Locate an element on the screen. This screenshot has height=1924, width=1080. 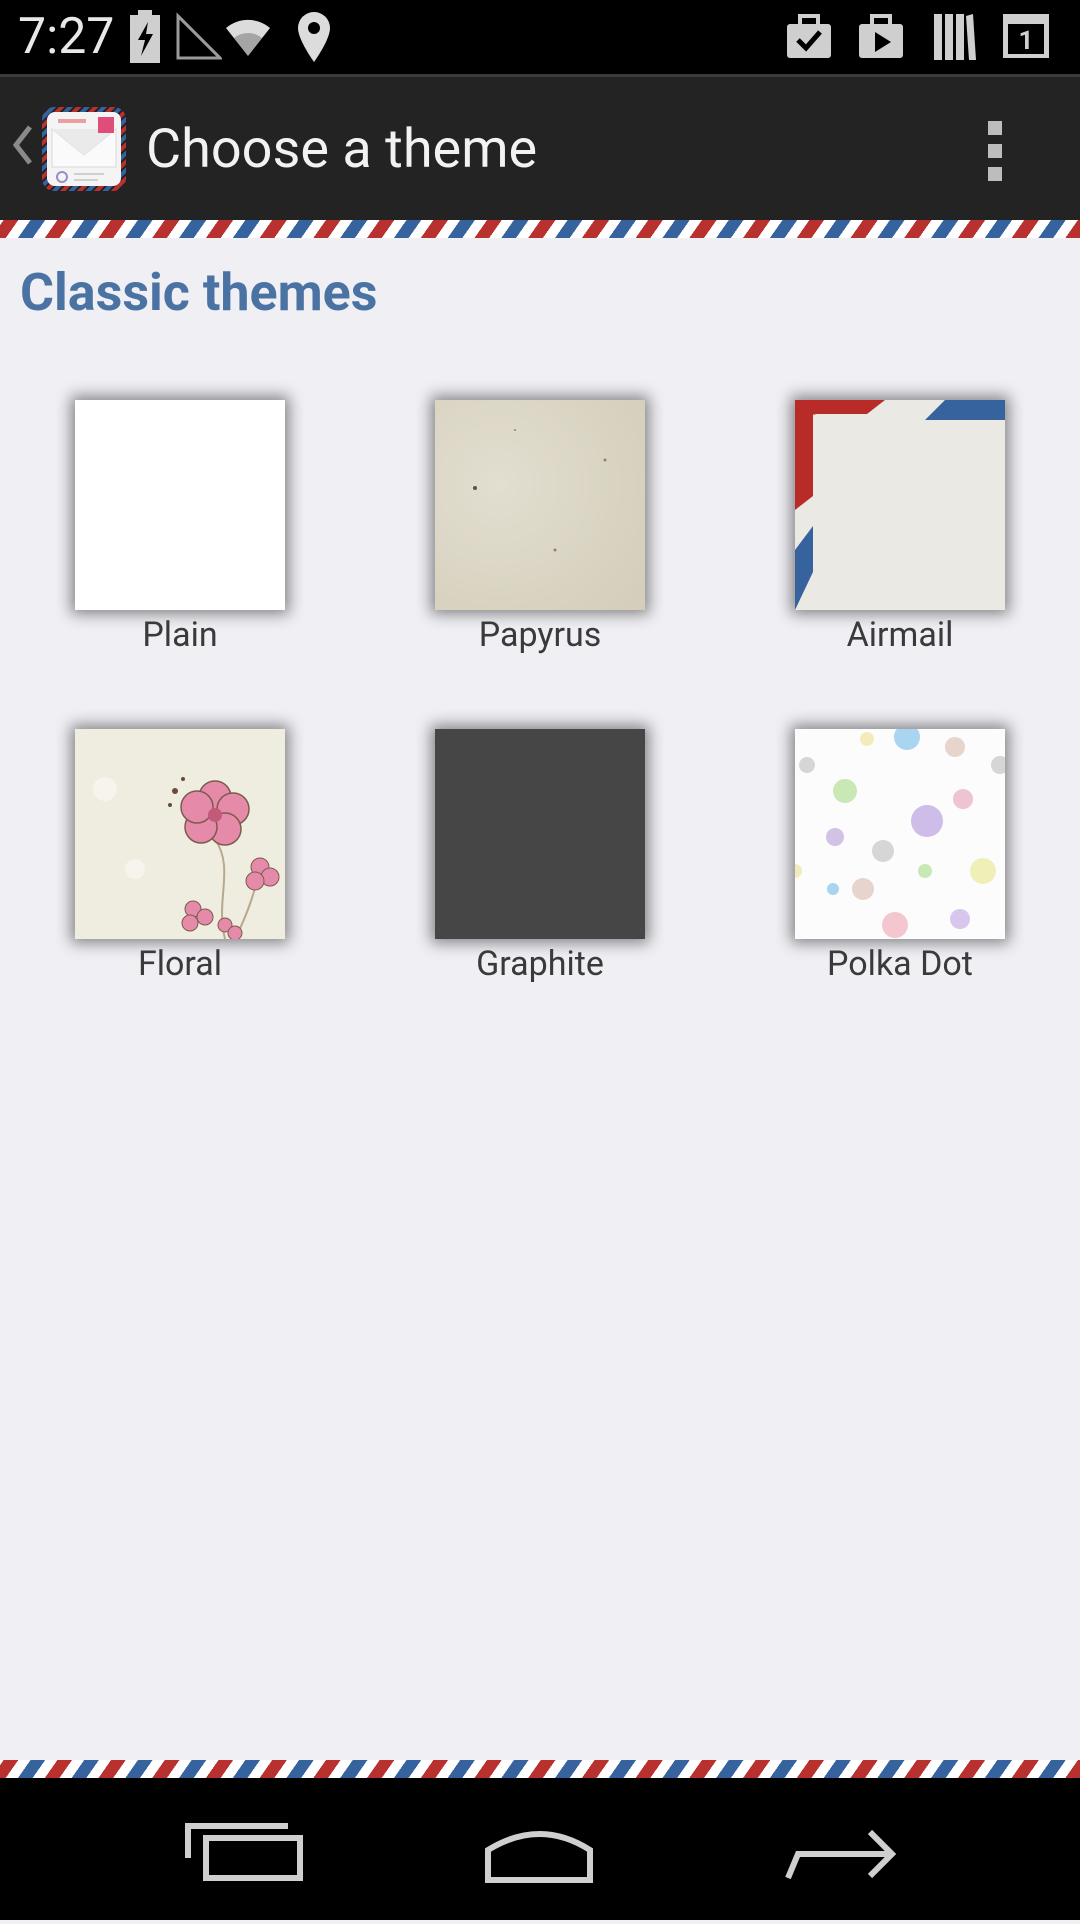
theme-tile-polka-dot is located at coordinates (900, 834).